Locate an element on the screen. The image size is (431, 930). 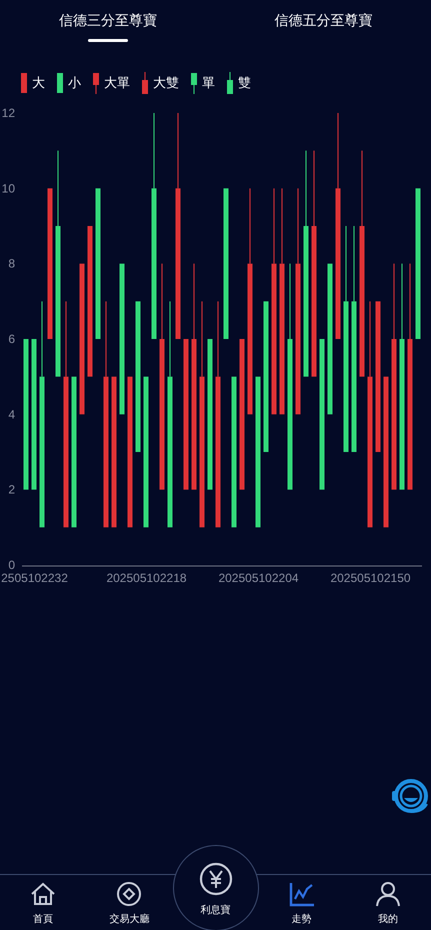
legend-label: 單 is located at coordinates (208, 83).